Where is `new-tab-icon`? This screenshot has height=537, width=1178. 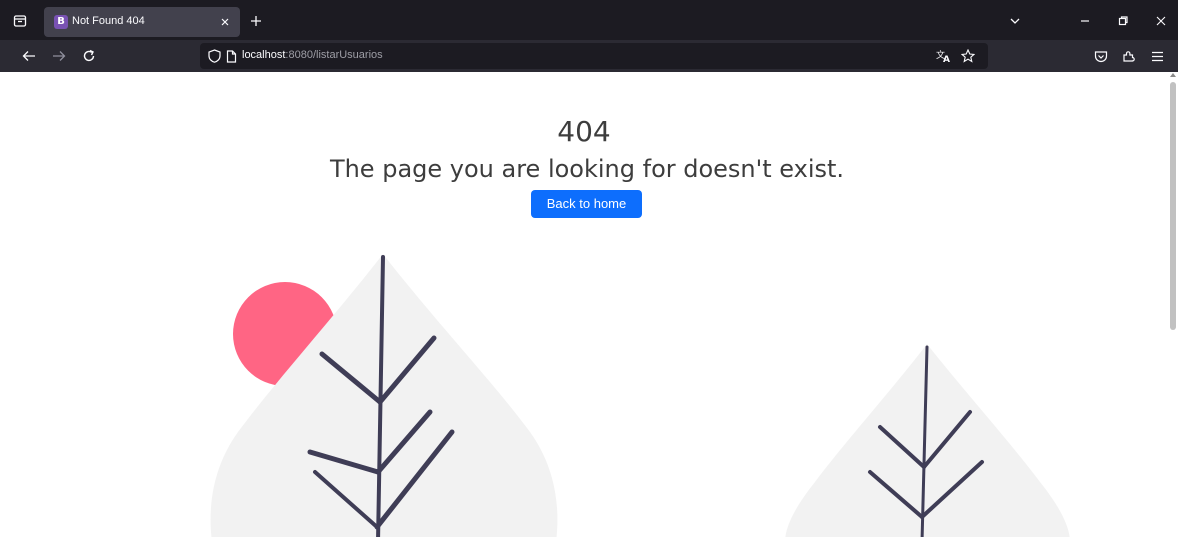
new-tab-icon is located at coordinates (256, 21).